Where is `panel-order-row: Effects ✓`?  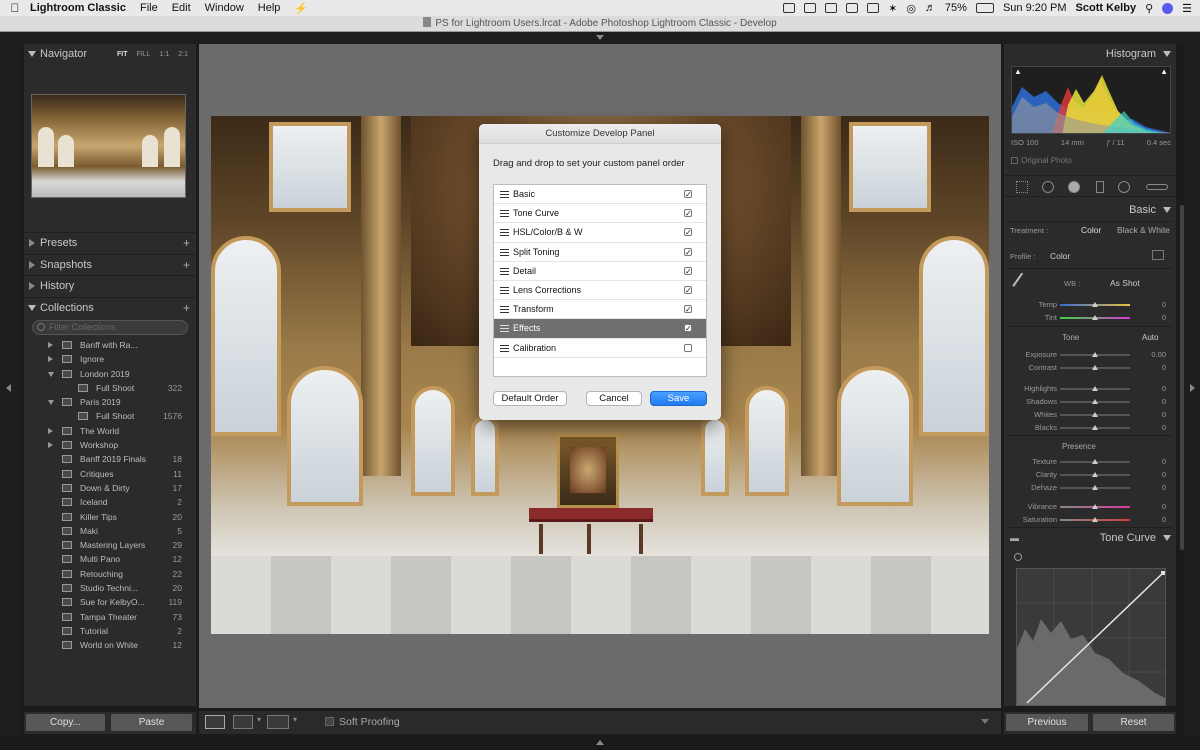 panel-order-row: Effects ✓ is located at coordinates (600, 329).